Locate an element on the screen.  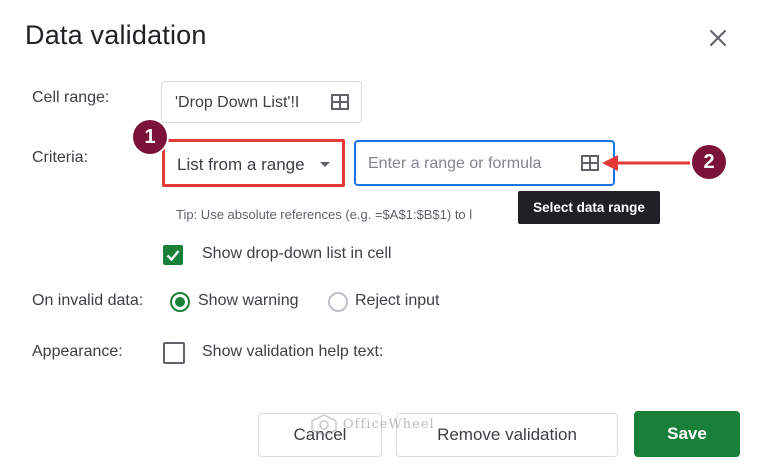
cell-range-label: Cell range: is located at coordinates (71, 97).